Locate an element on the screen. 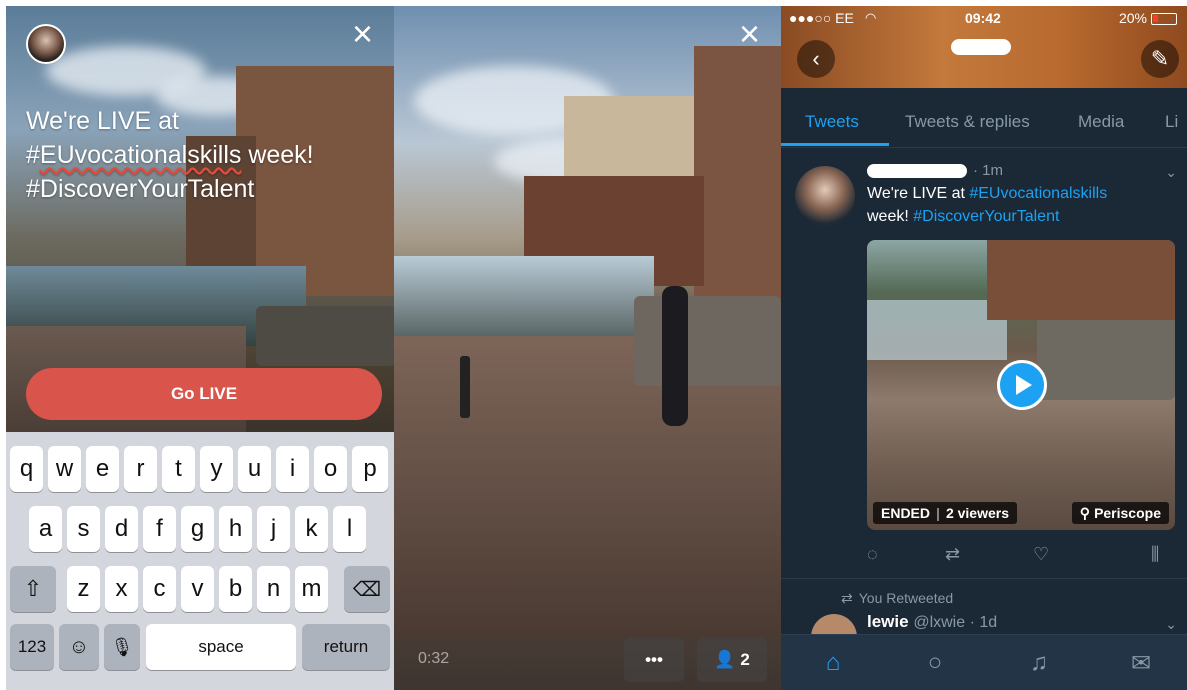 The image size is (1187, 690). keyboard-row-1: q w e r t y u i o p is located at coordinates (200, 469).